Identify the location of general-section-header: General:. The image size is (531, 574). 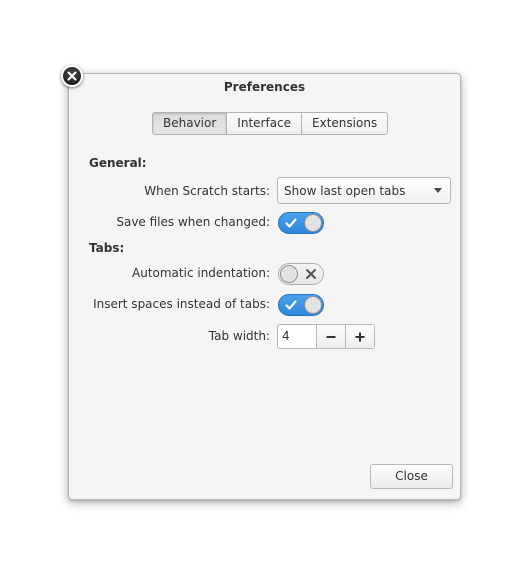
(118, 163).